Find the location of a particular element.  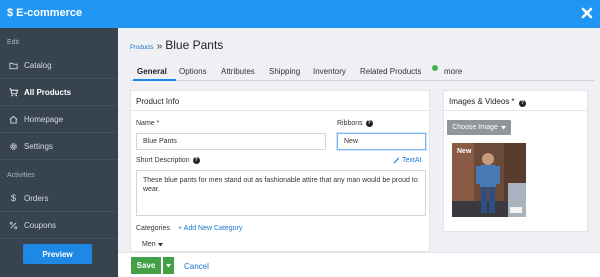

tab-shipping: Shipping is located at coordinates (284, 71).